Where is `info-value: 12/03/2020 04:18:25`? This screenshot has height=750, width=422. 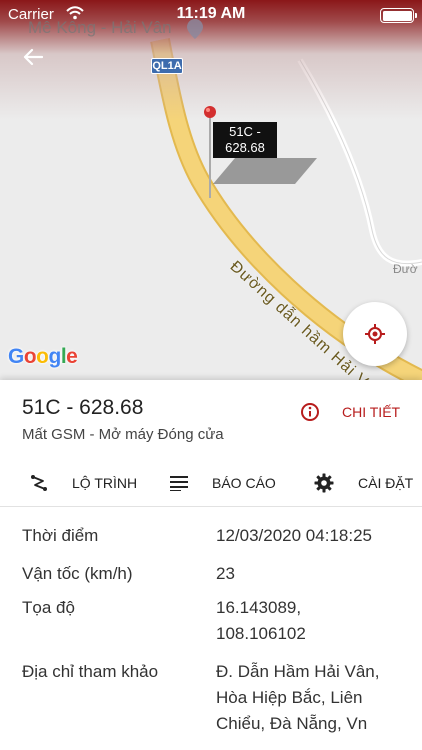 info-value: 12/03/2020 04:18:25 is located at coordinates (294, 535).